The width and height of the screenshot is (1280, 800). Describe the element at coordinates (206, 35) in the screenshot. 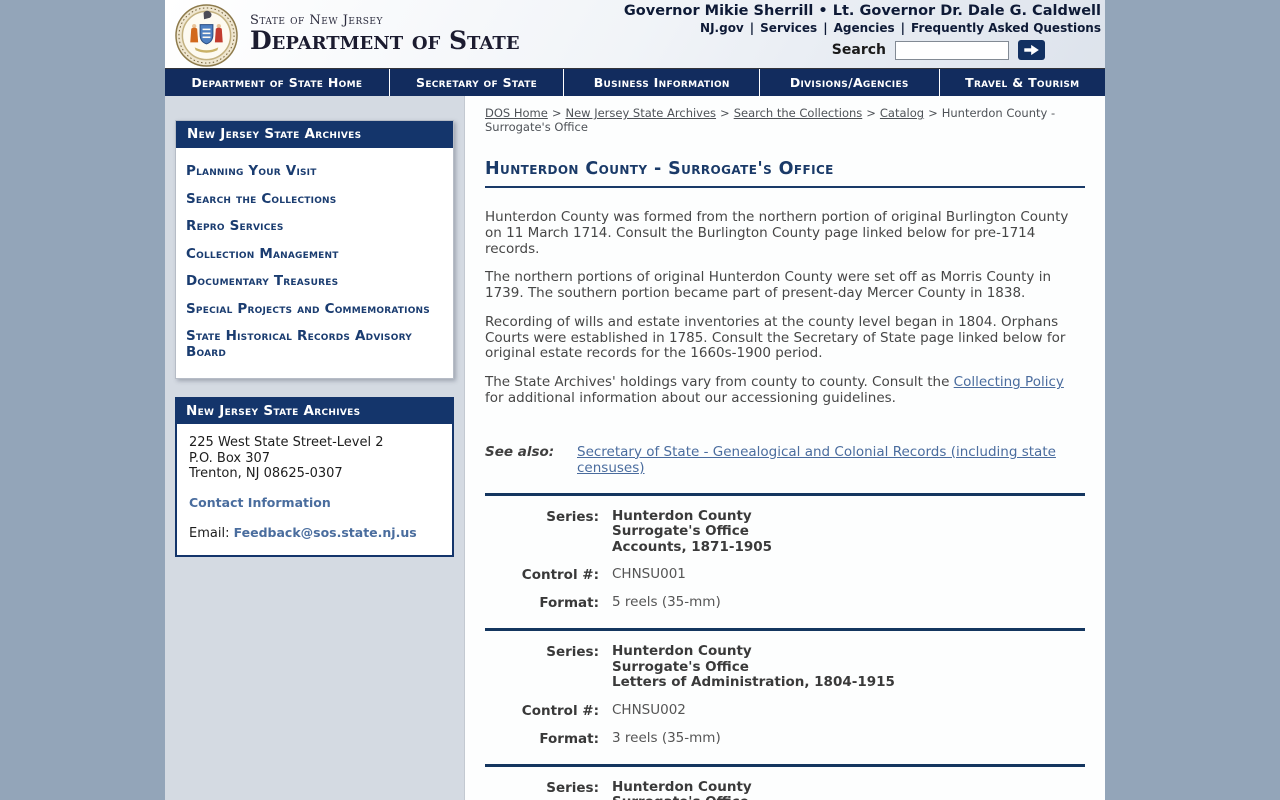

I see `state-seal-logo` at that location.